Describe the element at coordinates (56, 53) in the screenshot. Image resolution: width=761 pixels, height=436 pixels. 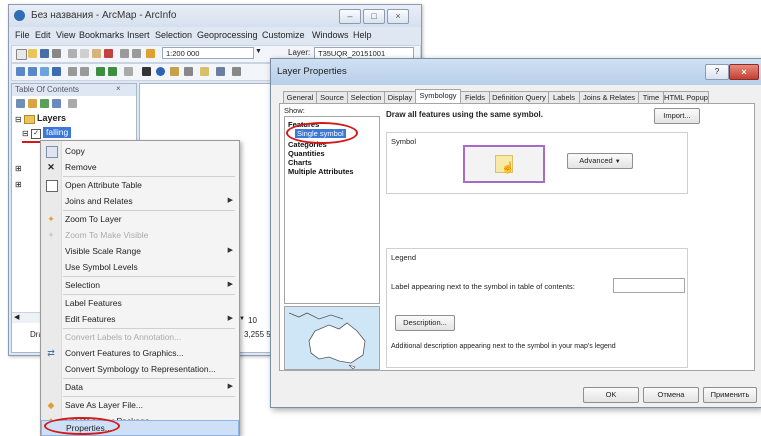
I see `print-icon` at that location.